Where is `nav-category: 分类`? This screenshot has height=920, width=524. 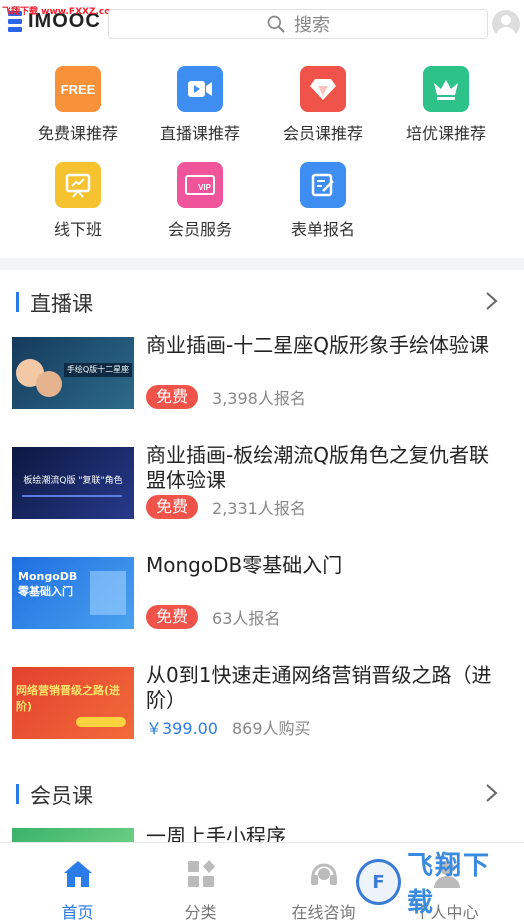 nav-category: 分类 is located at coordinates (200, 881).